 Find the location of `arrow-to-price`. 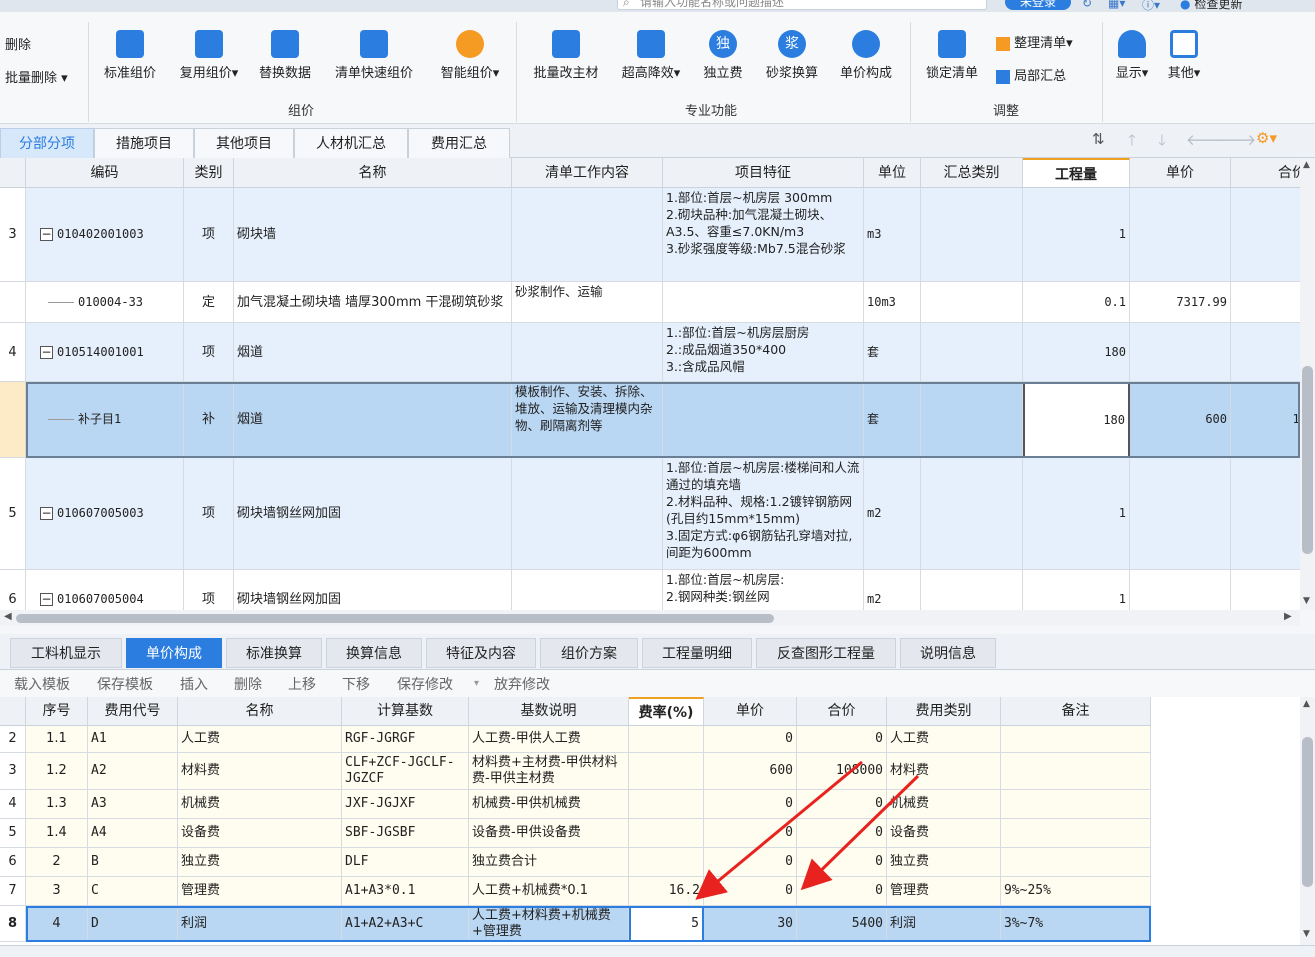

arrow-to-price is located at coordinates (860, 832).